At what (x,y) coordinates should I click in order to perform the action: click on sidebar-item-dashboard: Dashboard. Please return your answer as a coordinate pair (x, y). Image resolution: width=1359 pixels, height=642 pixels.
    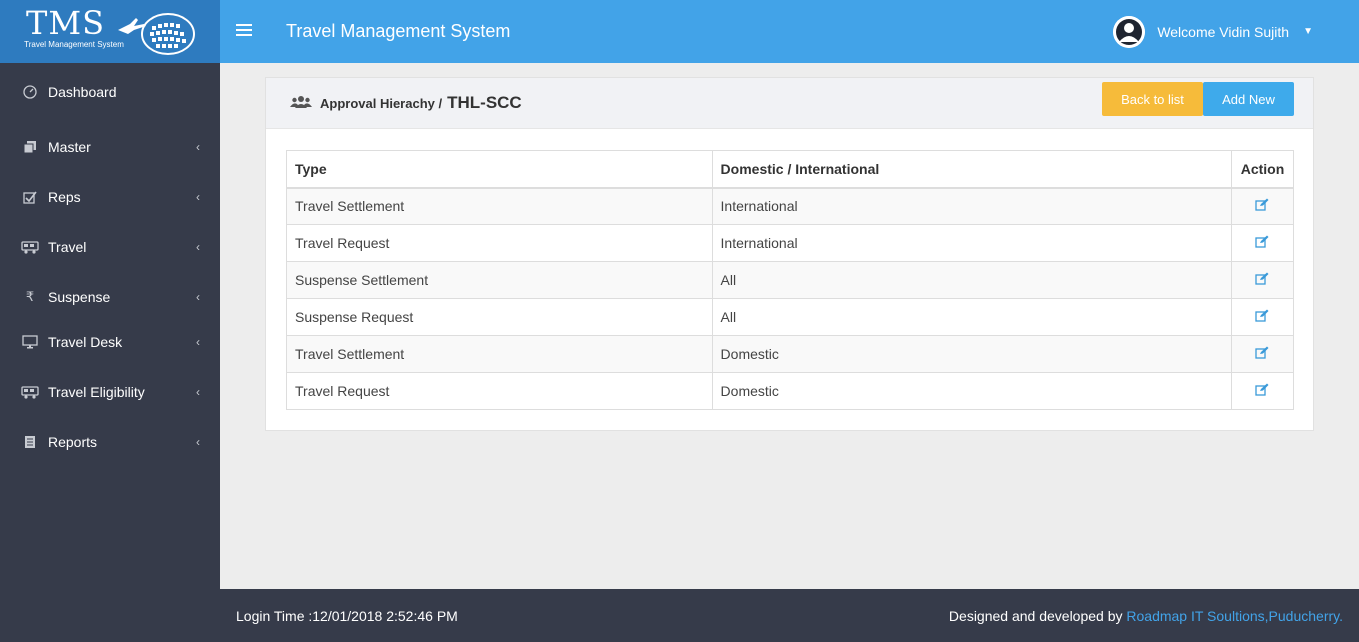
    Looking at the image, I should click on (110, 92).